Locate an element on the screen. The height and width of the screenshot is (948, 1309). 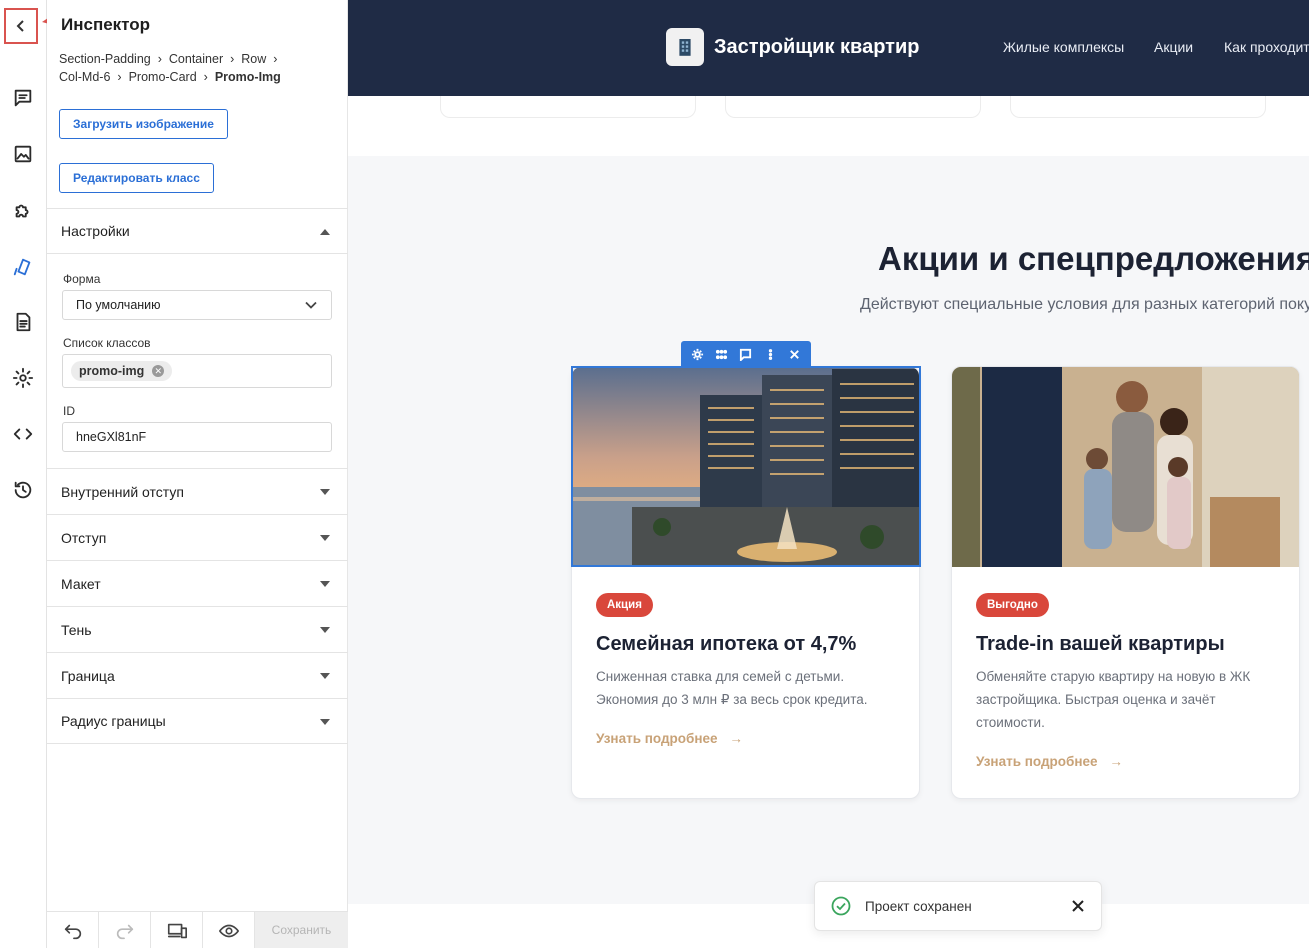
more-vertical-icon is located at coordinates (770, 354).